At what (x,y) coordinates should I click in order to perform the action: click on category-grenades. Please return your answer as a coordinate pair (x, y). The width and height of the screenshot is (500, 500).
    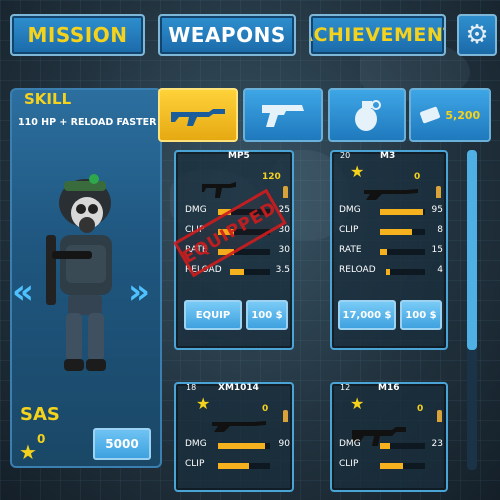
    Looking at the image, I should click on (367, 115).